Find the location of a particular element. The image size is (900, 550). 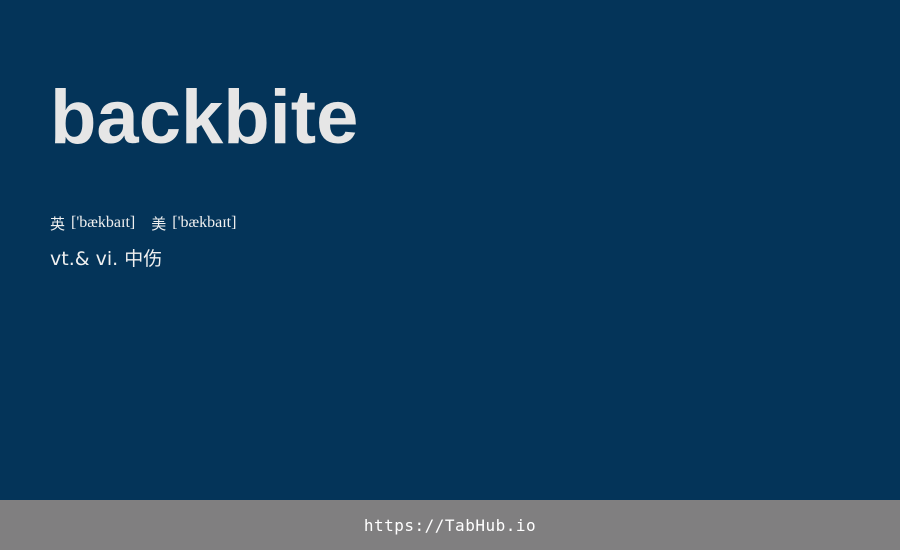

pronunciation-row: 英 ['bækbaɪt] 美 ['bækbaɪt] is located at coordinates (143, 223).